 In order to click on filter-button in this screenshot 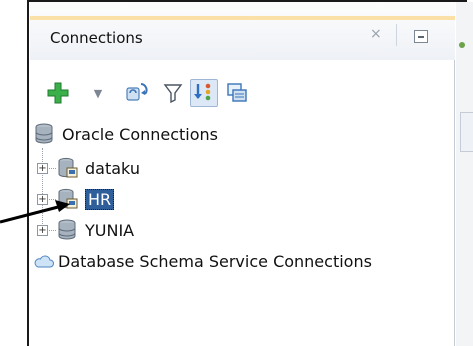, I will do `click(173, 93)`.